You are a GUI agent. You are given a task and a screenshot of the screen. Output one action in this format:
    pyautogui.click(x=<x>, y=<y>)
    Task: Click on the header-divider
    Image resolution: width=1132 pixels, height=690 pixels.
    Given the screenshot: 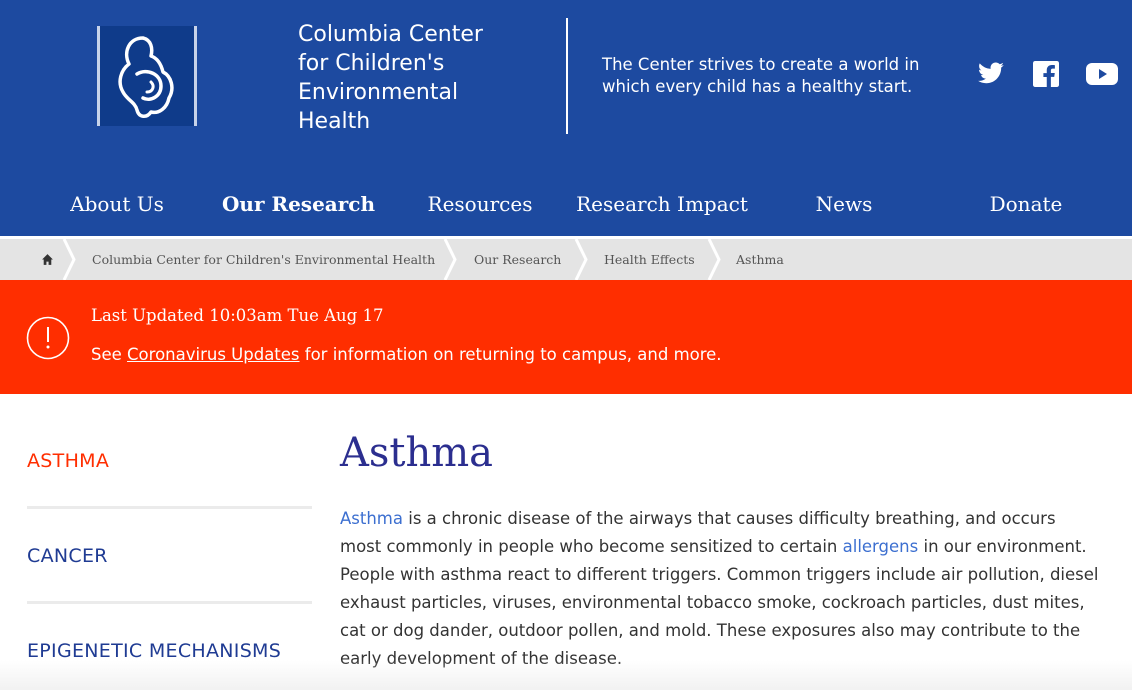 What is the action you would take?
    pyautogui.click(x=567, y=76)
    